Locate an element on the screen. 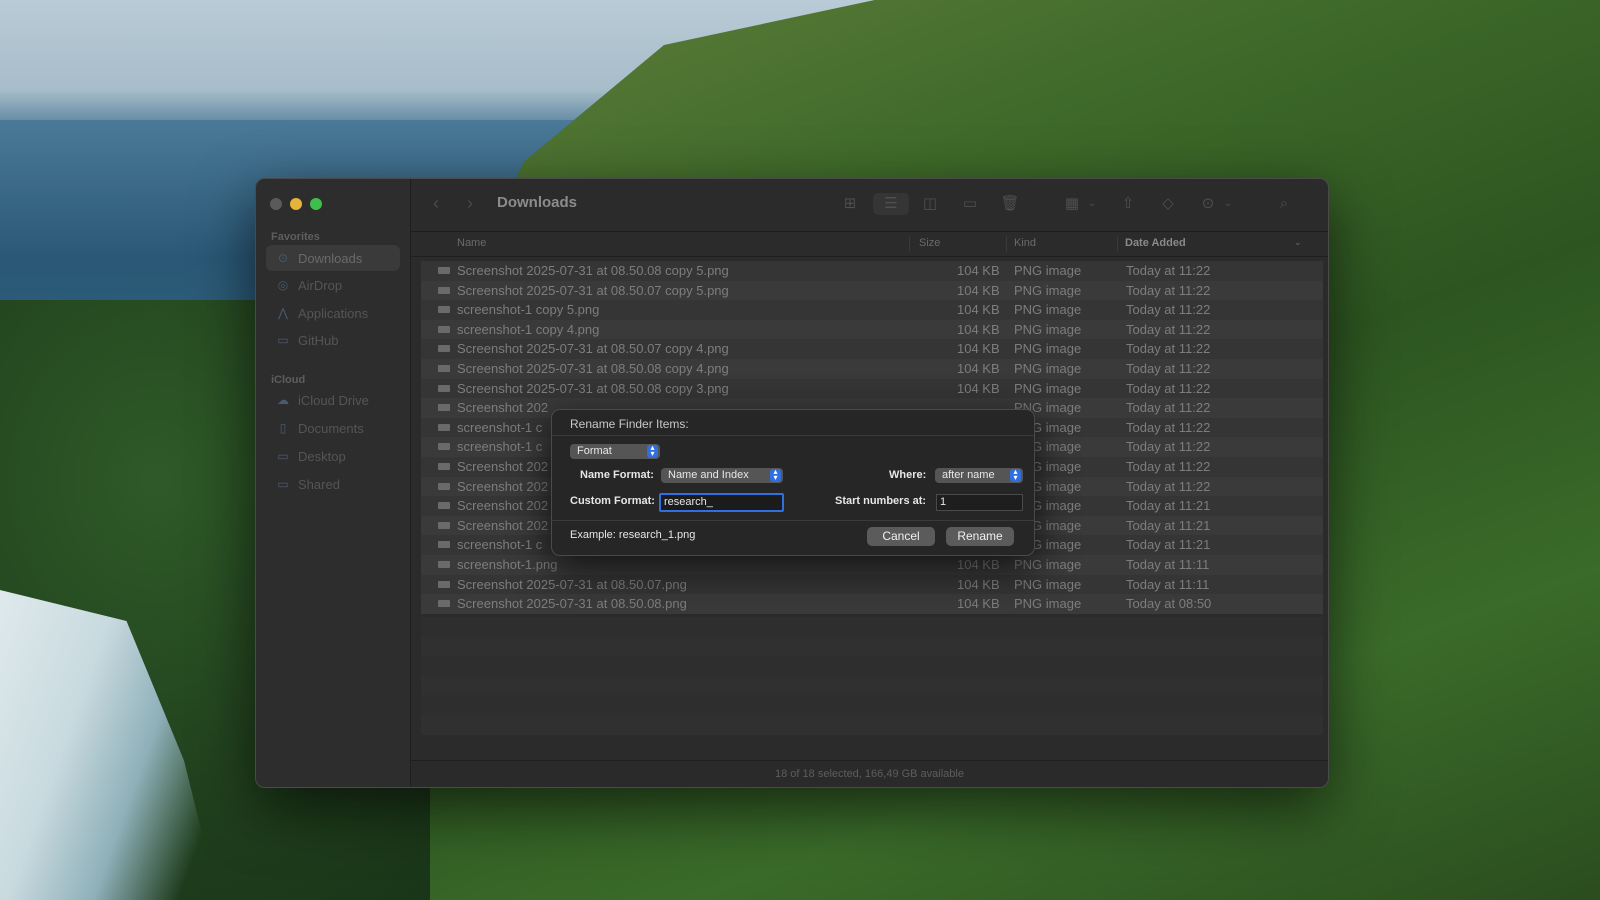 The height and width of the screenshot is (900, 1600). name-format-value: Name and Index is located at coordinates (708, 475).